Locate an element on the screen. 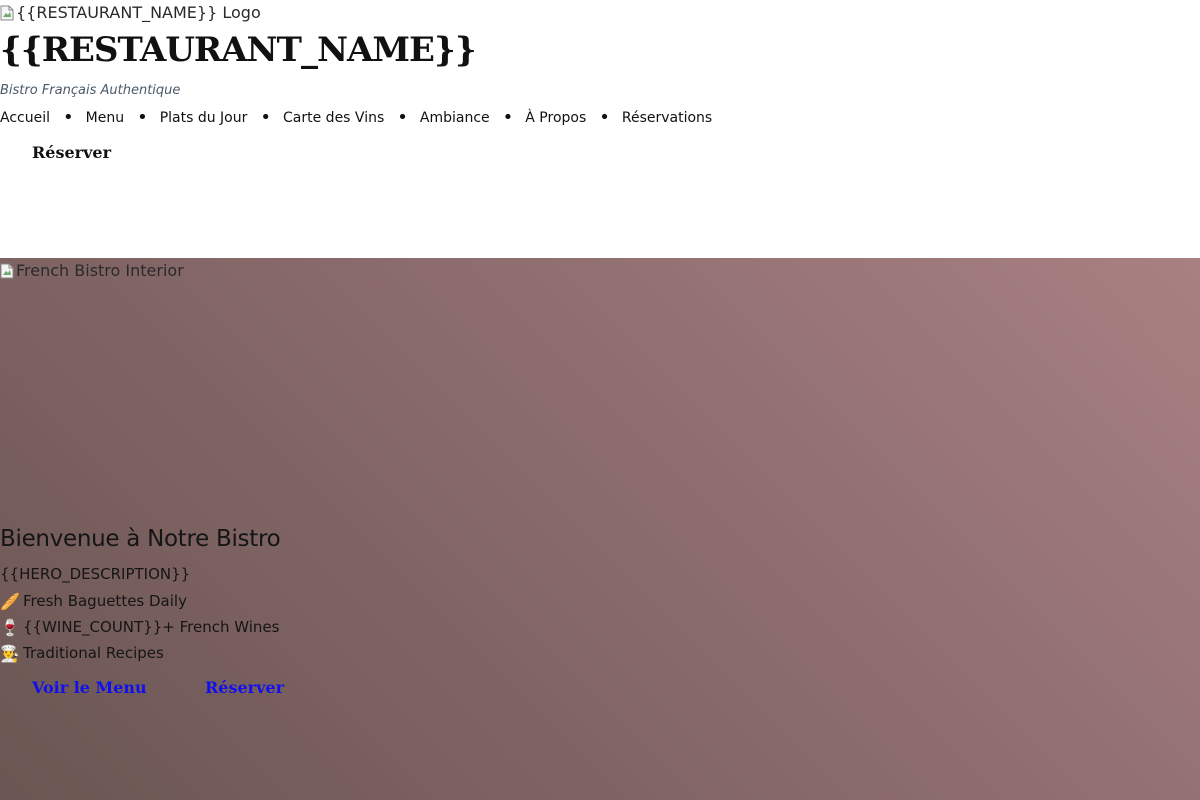 This screenshot has width=1200, height=800. nav-link-menu: Menu is located at coordinates (105, 118).